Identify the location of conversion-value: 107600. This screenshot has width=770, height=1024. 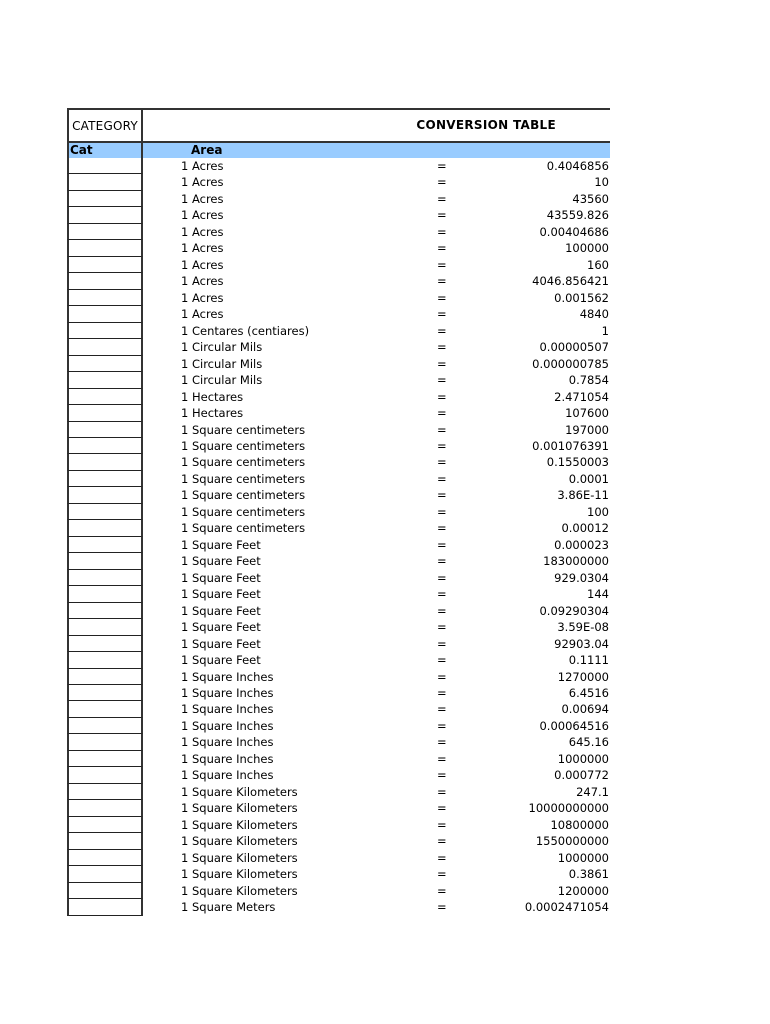
(587, 413).